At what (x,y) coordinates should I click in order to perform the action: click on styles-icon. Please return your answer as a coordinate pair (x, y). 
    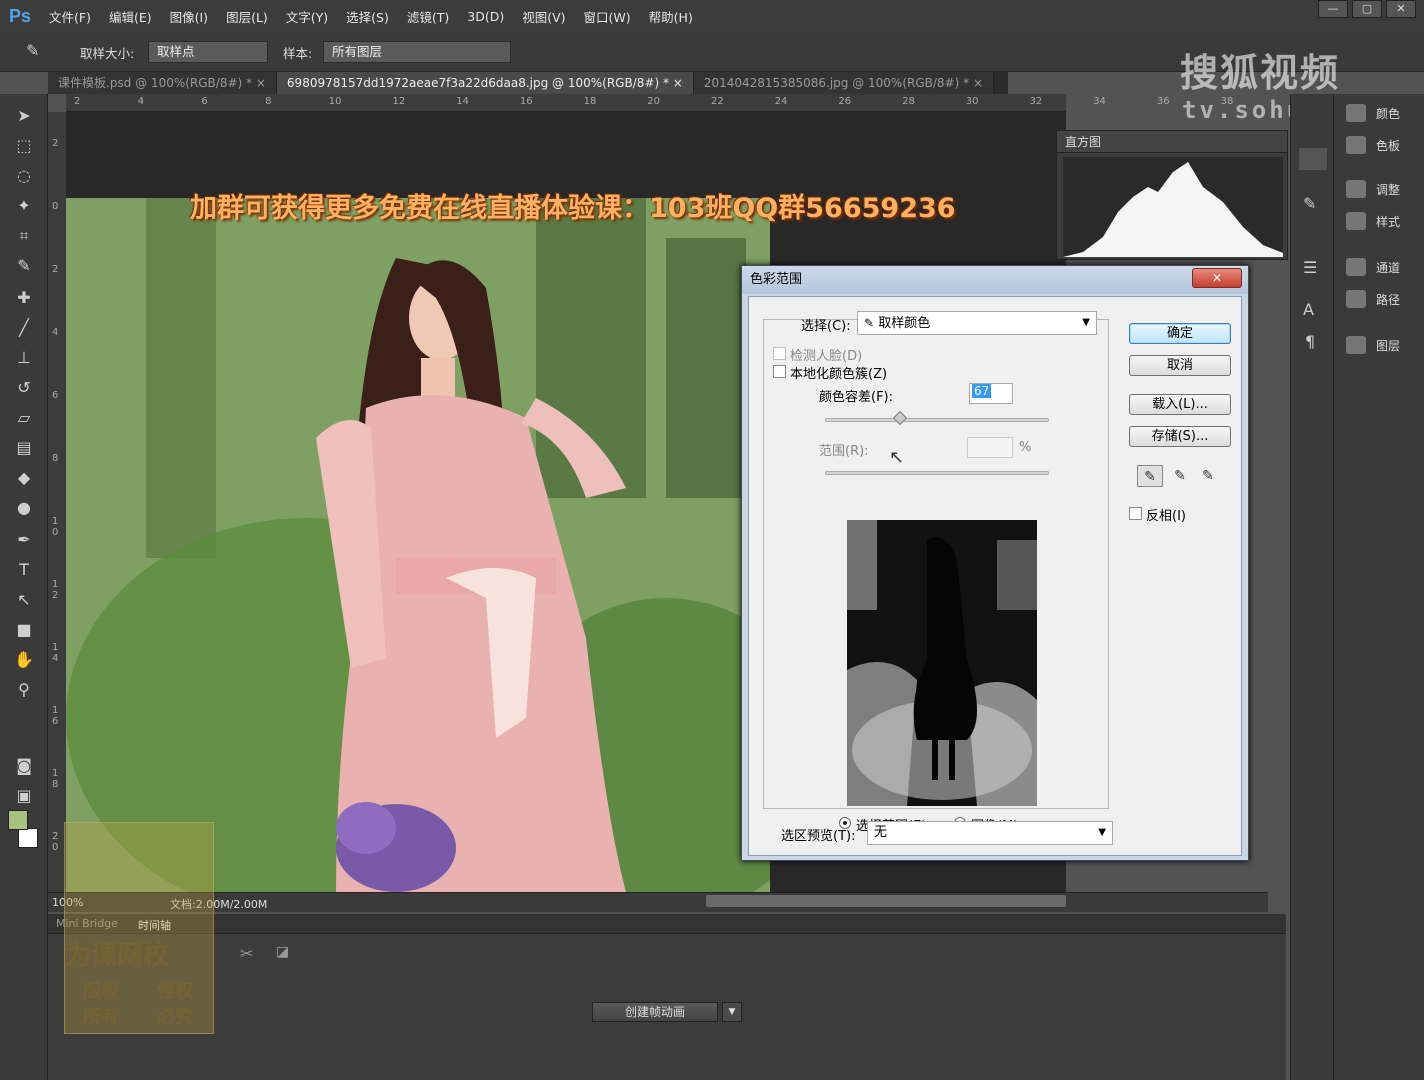
    Looking at the image, I should click on (1356, 221).